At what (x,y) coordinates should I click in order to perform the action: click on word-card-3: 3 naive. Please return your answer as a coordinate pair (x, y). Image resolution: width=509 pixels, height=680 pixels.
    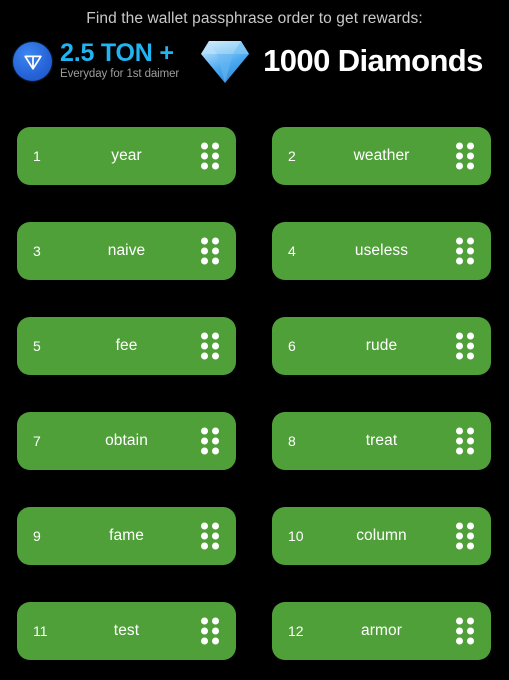
    Looking at the image, I should click on (126, 251).